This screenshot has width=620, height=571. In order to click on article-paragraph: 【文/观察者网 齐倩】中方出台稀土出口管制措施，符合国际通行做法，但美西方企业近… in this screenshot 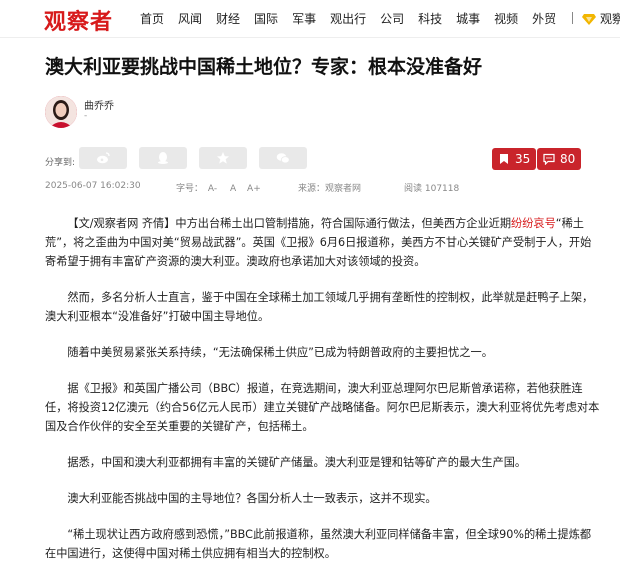, I will do `click(322, 242)`.